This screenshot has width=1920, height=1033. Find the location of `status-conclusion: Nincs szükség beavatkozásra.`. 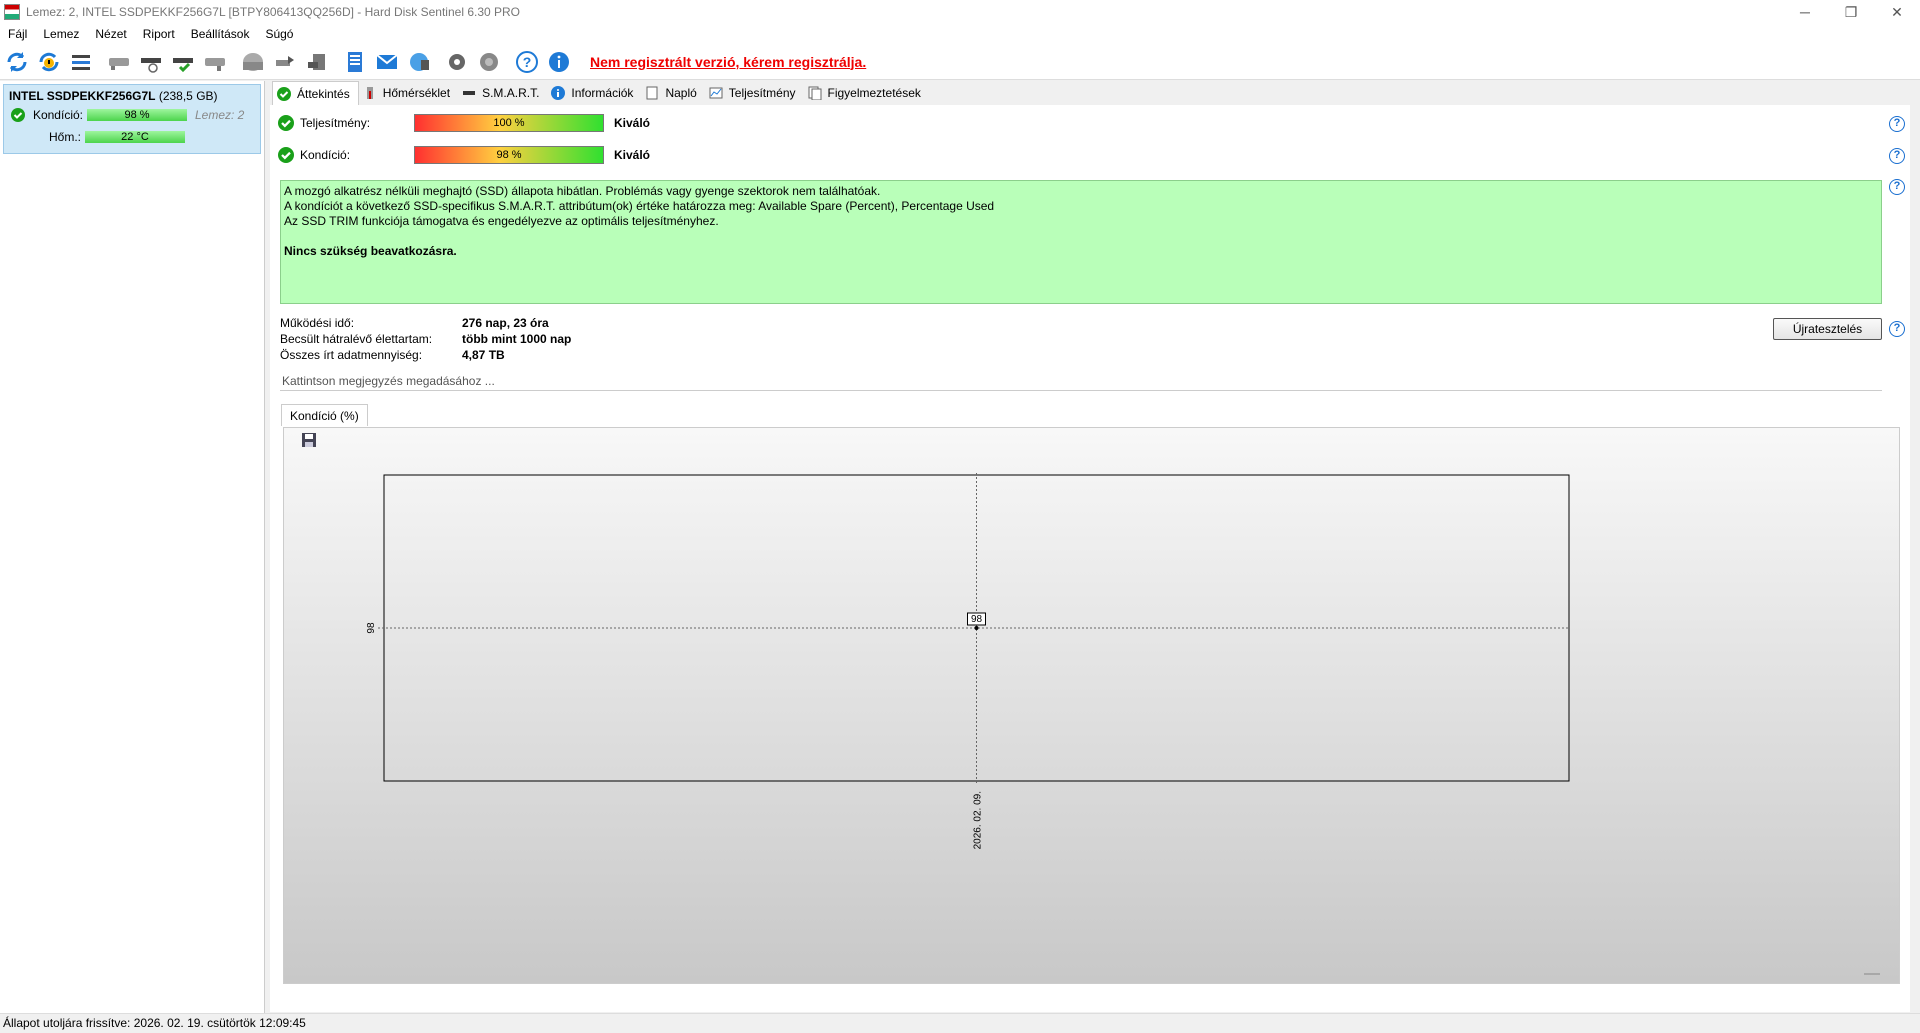

status-conclusion: Nincs szükség beavatkozásra. is located at coordinates (370, 251).